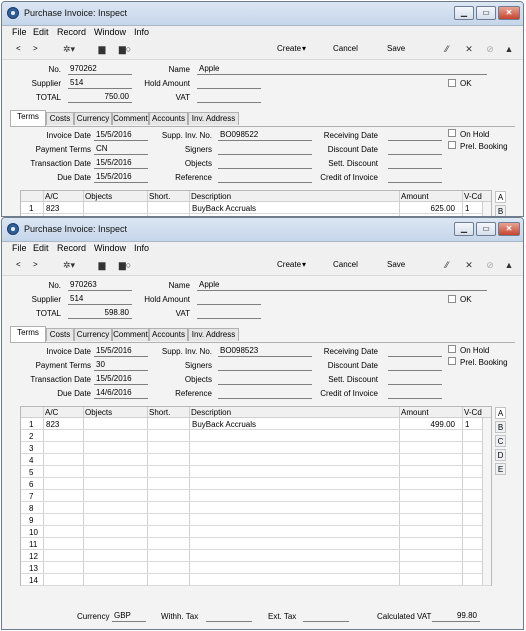 This screenshot has width=526, height=631. What do you see at coordinates (265, 351) in the screenshot?
I see `supp-inv-no-field: BO098523` at bounding box center [265, 351].